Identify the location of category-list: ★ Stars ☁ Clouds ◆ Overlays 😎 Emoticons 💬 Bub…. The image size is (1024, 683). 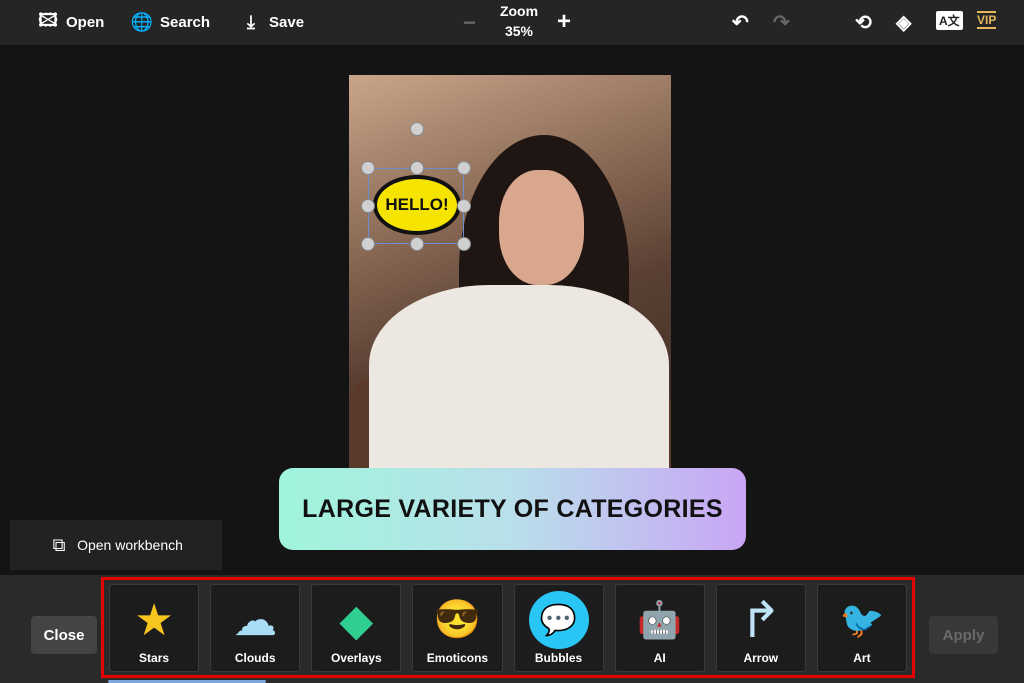
(508, 627).